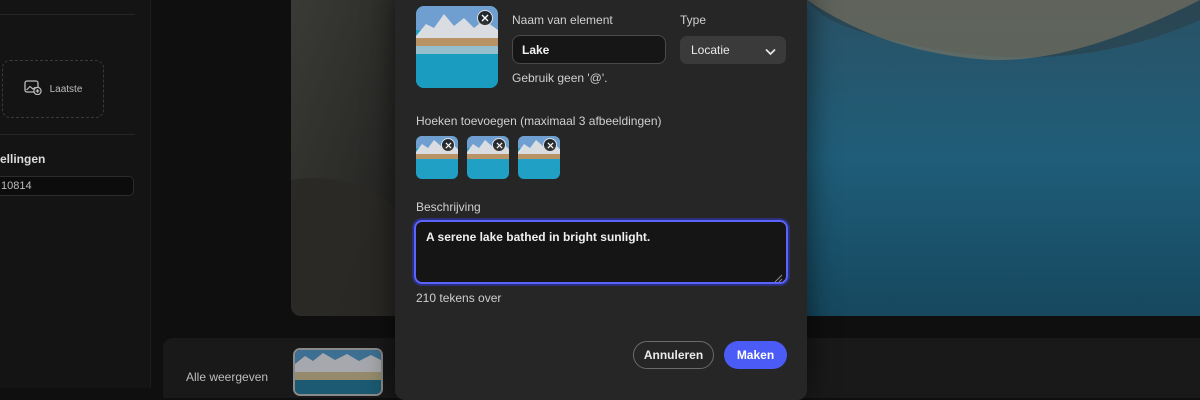 The width and height of the screenshot is (1200, 400). Describe the element at coordinates (32, 89) in the screenshot. I see `image-add-icon` at that location.